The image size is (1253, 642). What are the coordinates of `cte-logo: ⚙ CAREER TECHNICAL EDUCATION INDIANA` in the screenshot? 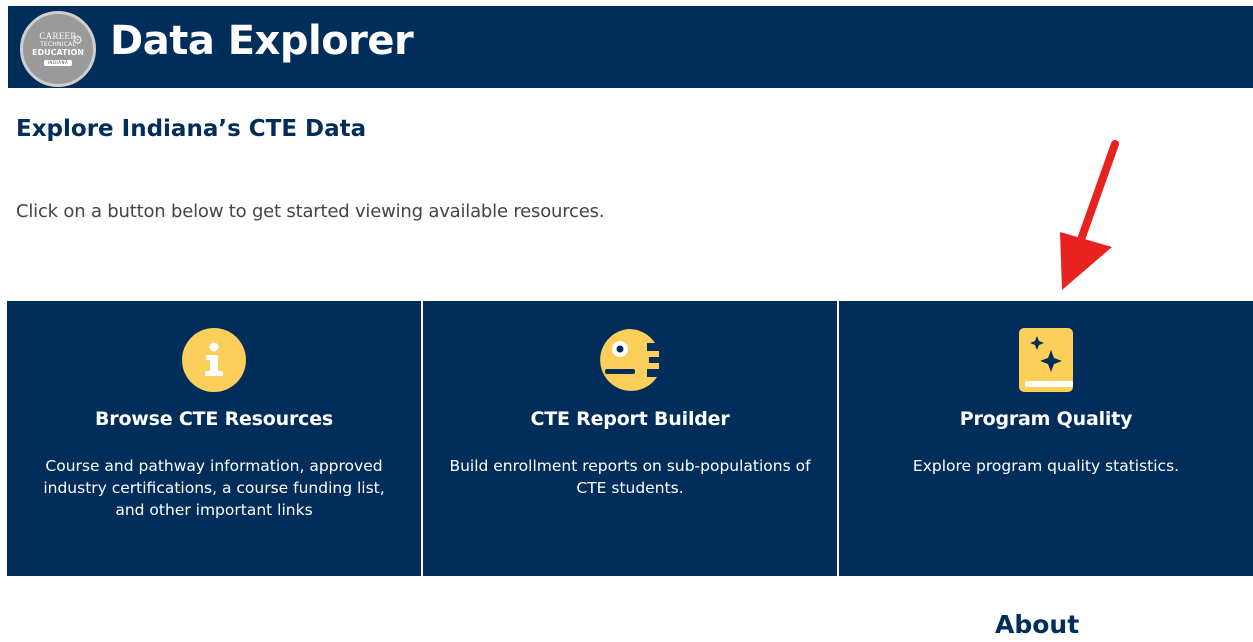 It's located at (58, 49).